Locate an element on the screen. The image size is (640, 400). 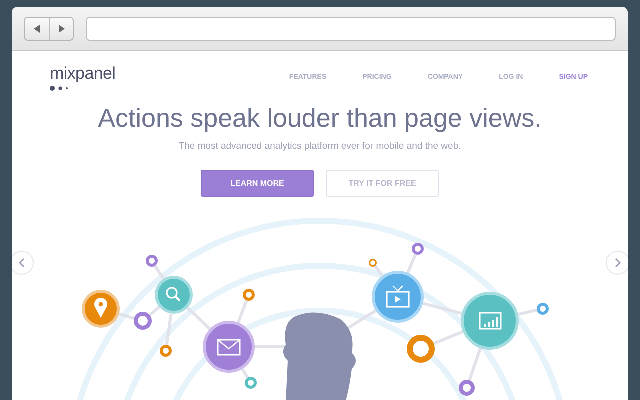
next-slide-button is located at coordinates (617, 263).